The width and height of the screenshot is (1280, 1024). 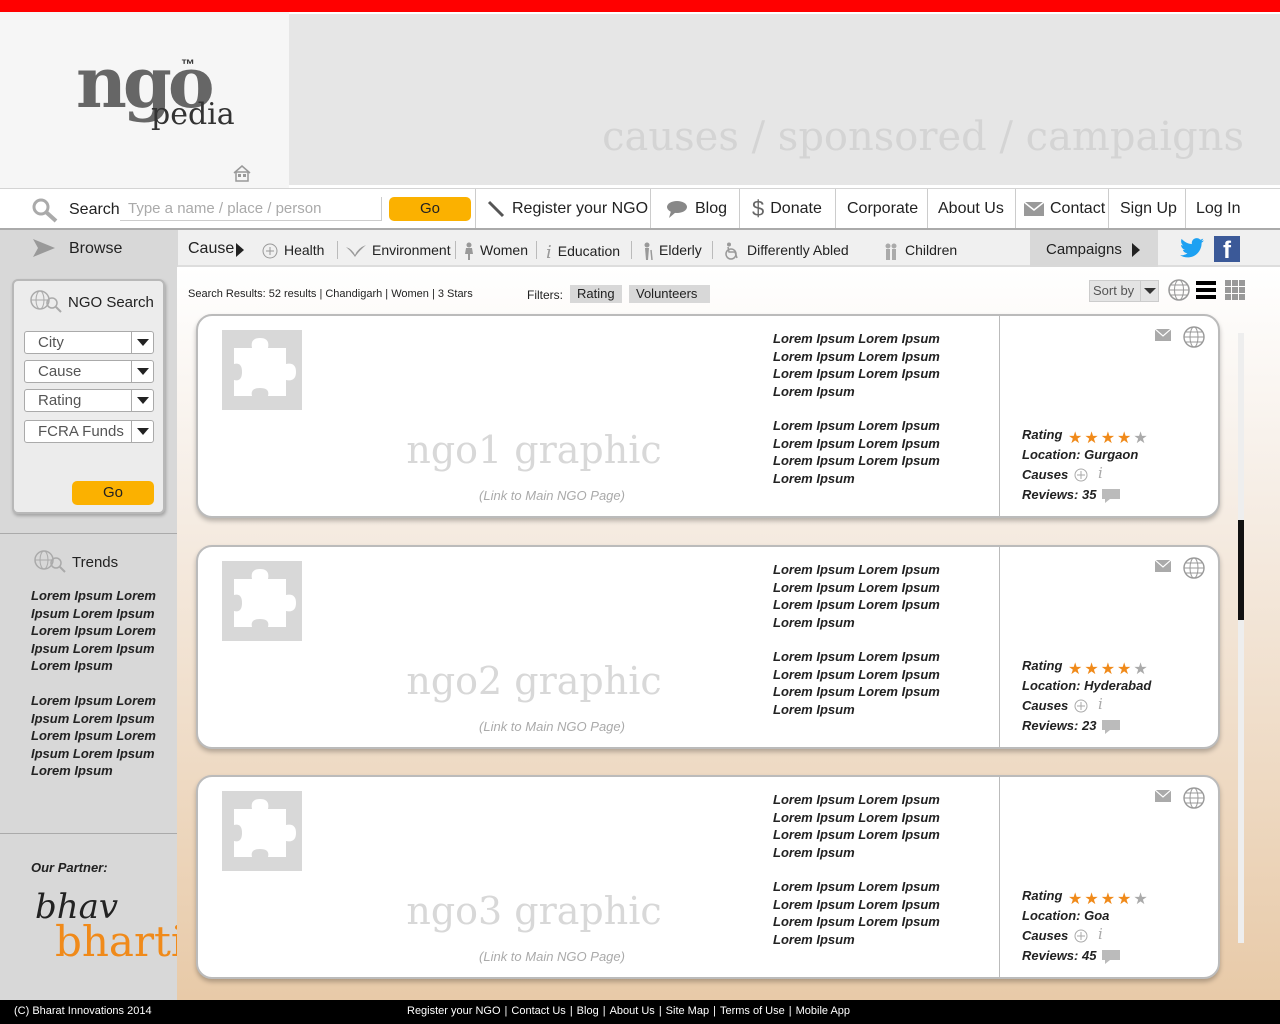 I want to click on nav-sign-up-label: Sign Up, so click(x=1148, y=208).